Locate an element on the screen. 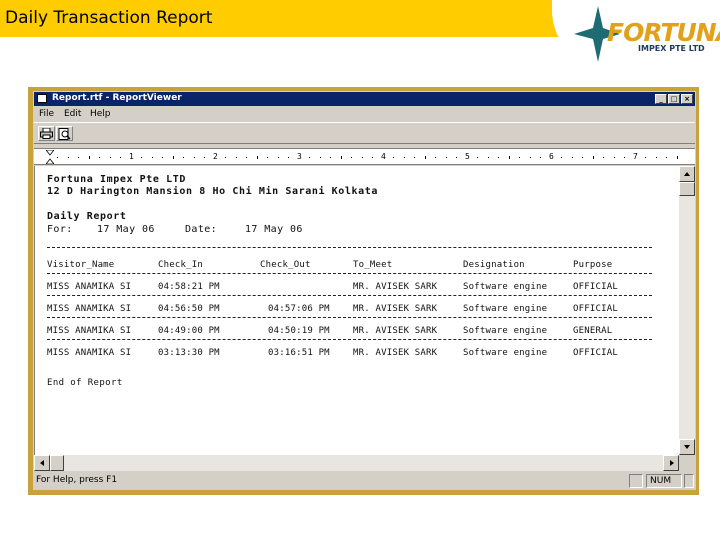 The height and width of the screenshot is (540, 720). close-button: × is located at coordinates (687, 99).